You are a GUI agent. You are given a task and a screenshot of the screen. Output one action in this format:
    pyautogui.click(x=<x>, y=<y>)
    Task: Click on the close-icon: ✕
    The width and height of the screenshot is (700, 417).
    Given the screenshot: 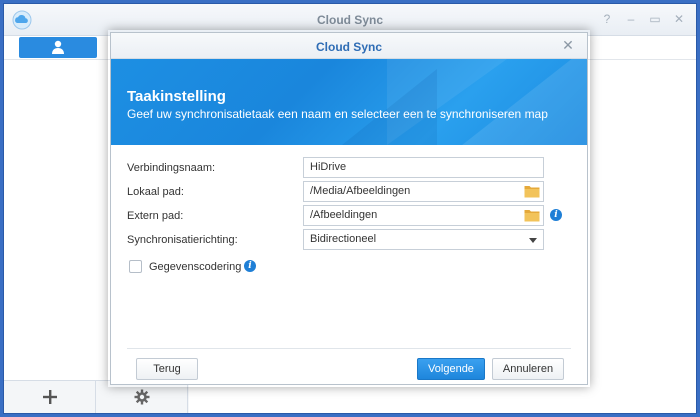 What is the action you would take?
    pyautogui.click(x=568, y=45)
    